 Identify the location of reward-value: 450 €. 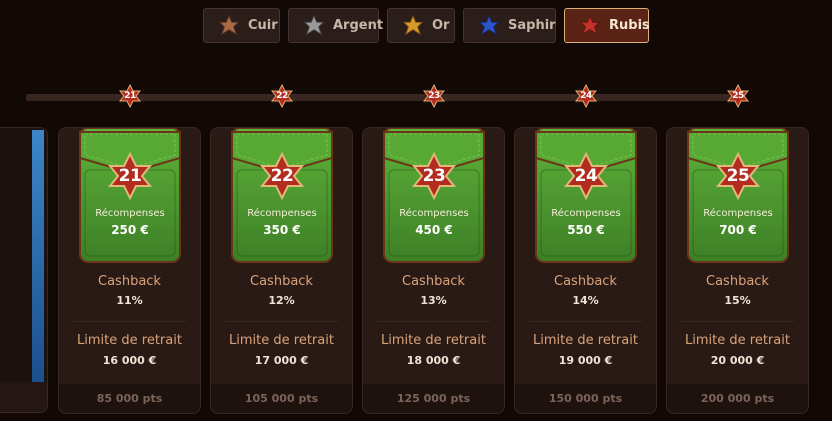
(434, 230).